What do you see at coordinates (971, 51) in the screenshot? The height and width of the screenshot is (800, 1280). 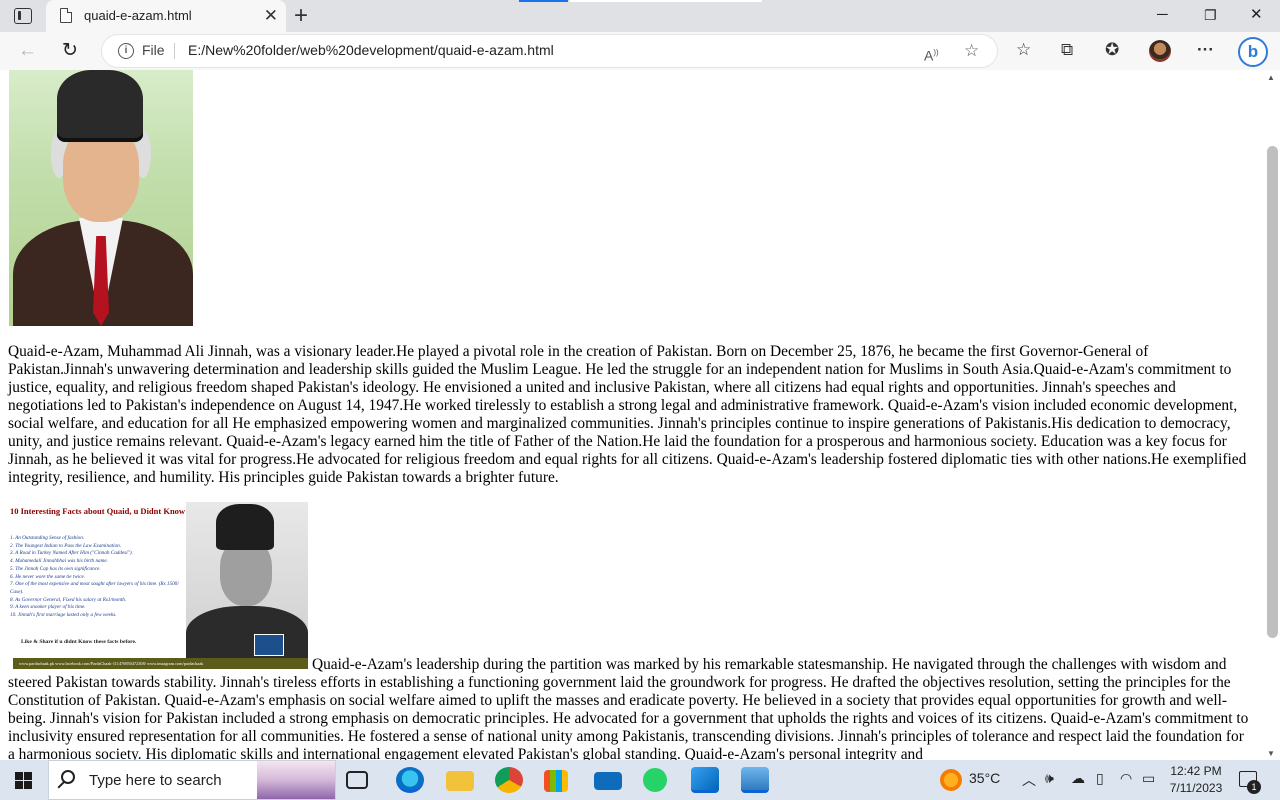 I see `favorite-star-icon: ☆` at bounding box center [971, 51].